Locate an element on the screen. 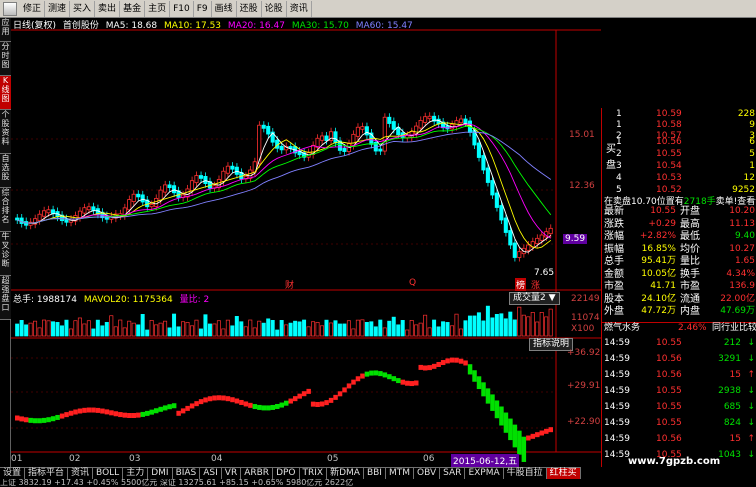  stat-label: 最新 is located at coordinates (614, 211).